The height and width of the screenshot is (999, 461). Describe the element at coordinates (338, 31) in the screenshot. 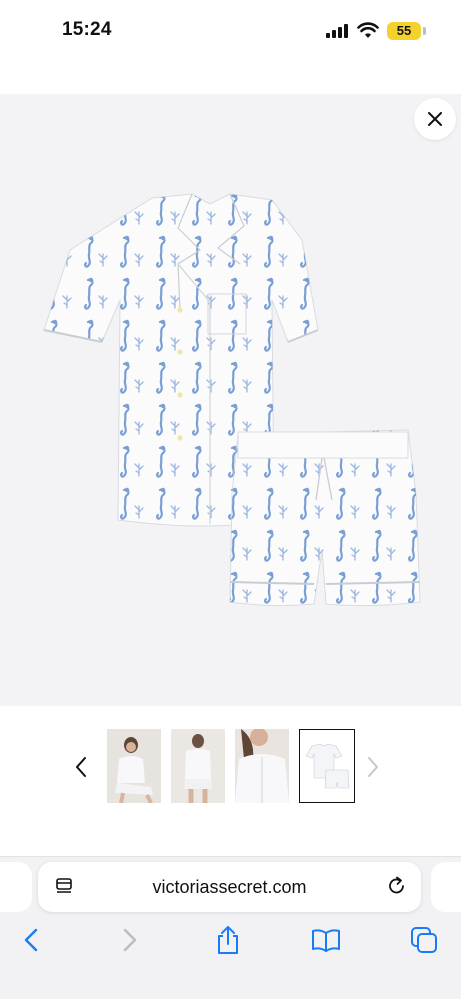

I see `cellular-signal-icon` at that location.